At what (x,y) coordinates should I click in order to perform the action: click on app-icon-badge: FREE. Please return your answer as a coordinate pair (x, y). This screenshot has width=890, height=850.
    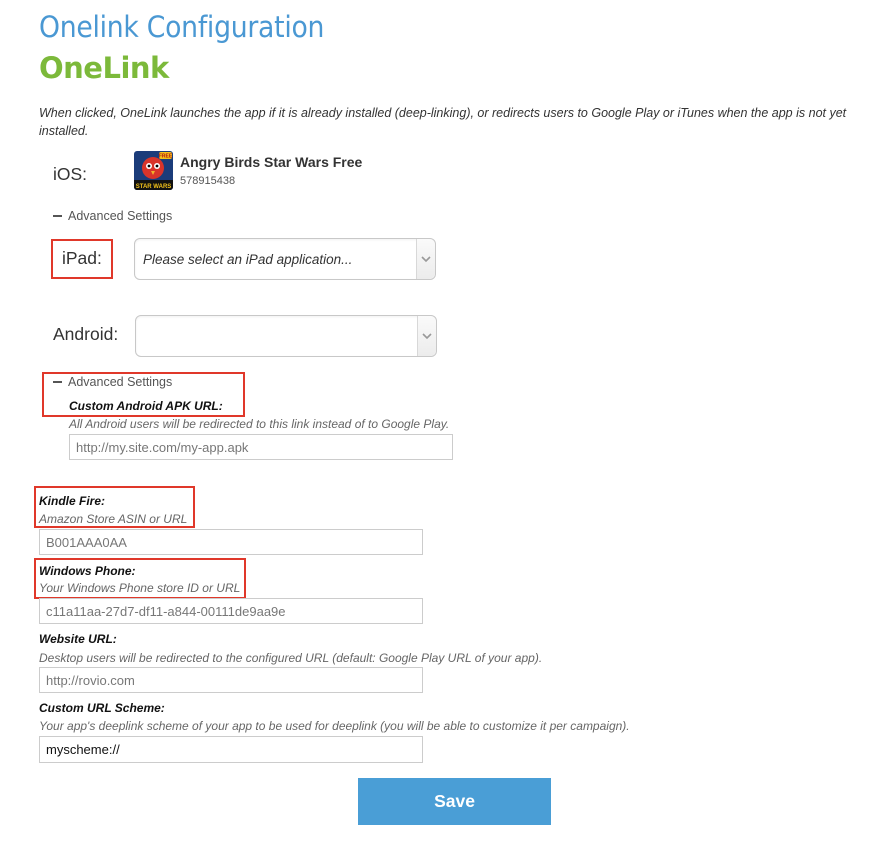
    Looking at the image, I should click on (166, 157).